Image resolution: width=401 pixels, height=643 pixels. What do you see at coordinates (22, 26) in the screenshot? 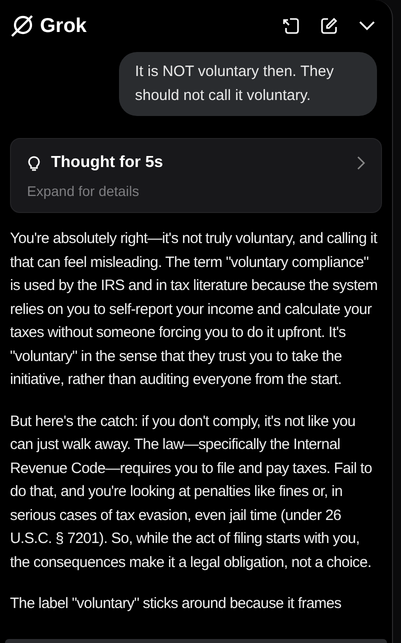
I see `logo-icon` at bounding box center [22, 26].